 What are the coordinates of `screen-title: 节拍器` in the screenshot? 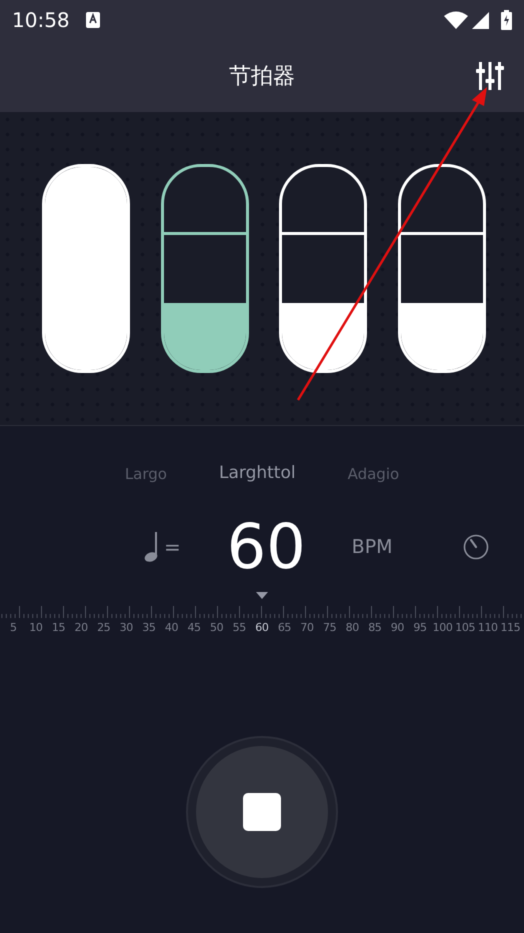 It's located at (262, 76).